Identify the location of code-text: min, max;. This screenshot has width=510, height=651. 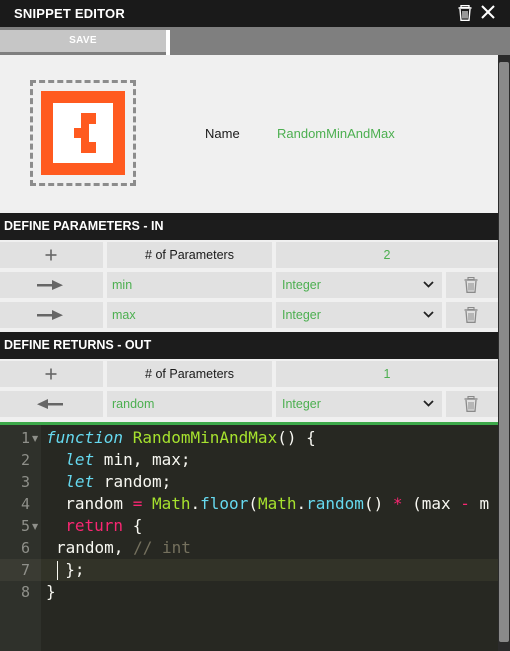
(142, 459).